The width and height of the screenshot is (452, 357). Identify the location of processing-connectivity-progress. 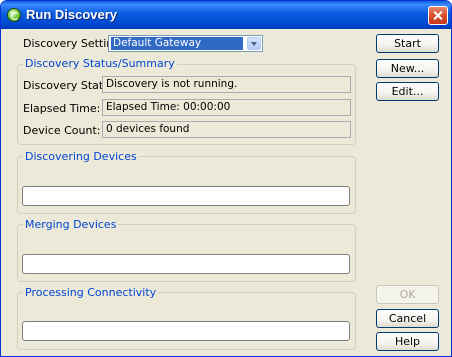
(186, 331).